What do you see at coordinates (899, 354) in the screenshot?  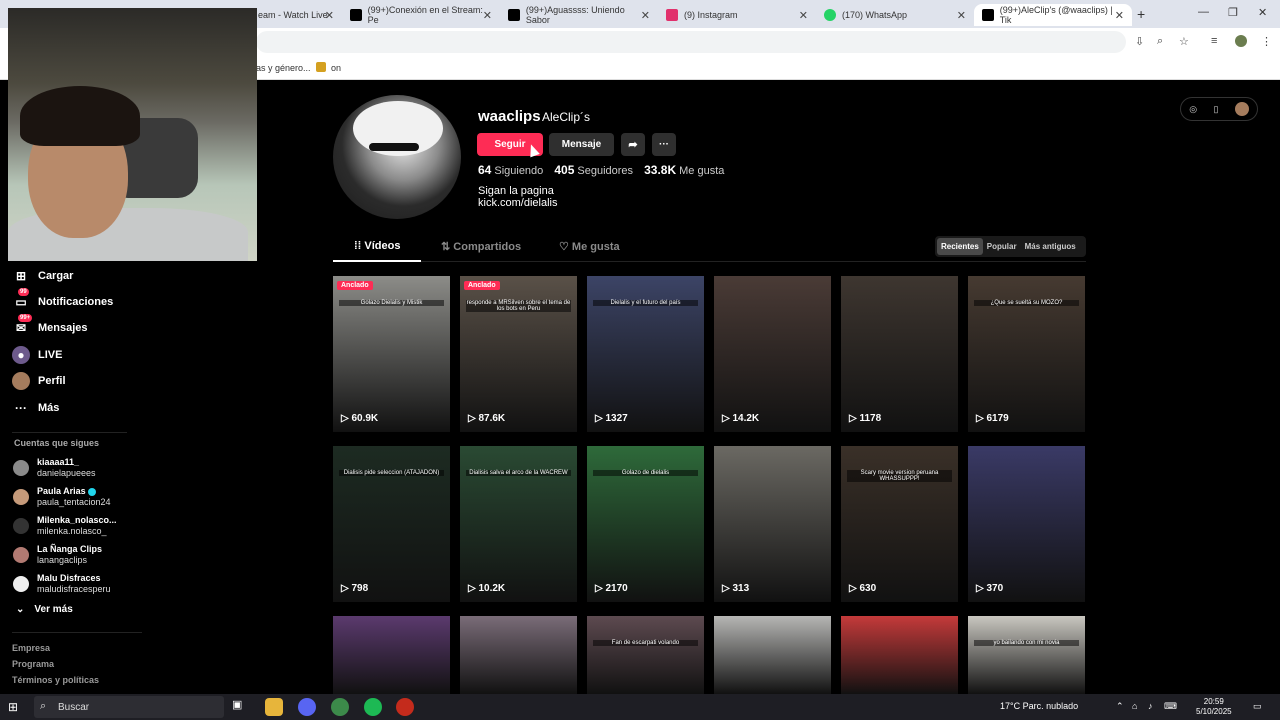 I see `video-thumbnail: ▷ 1178` at bounding box center [899, 354].